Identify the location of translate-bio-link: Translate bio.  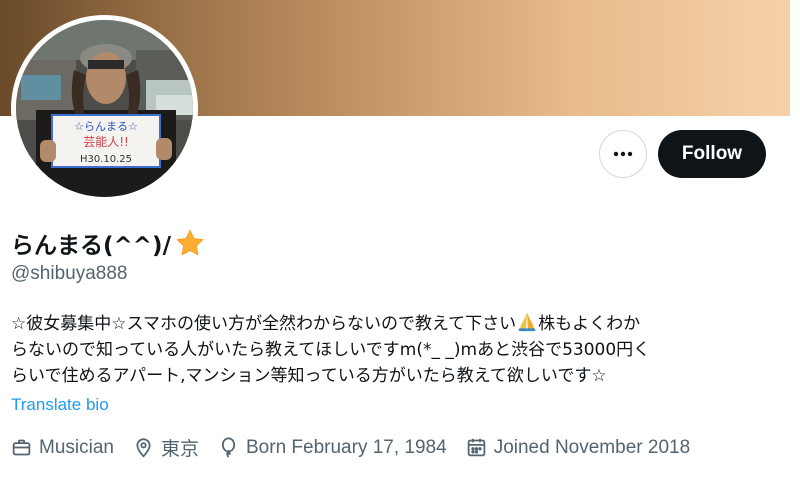
(60, 405).